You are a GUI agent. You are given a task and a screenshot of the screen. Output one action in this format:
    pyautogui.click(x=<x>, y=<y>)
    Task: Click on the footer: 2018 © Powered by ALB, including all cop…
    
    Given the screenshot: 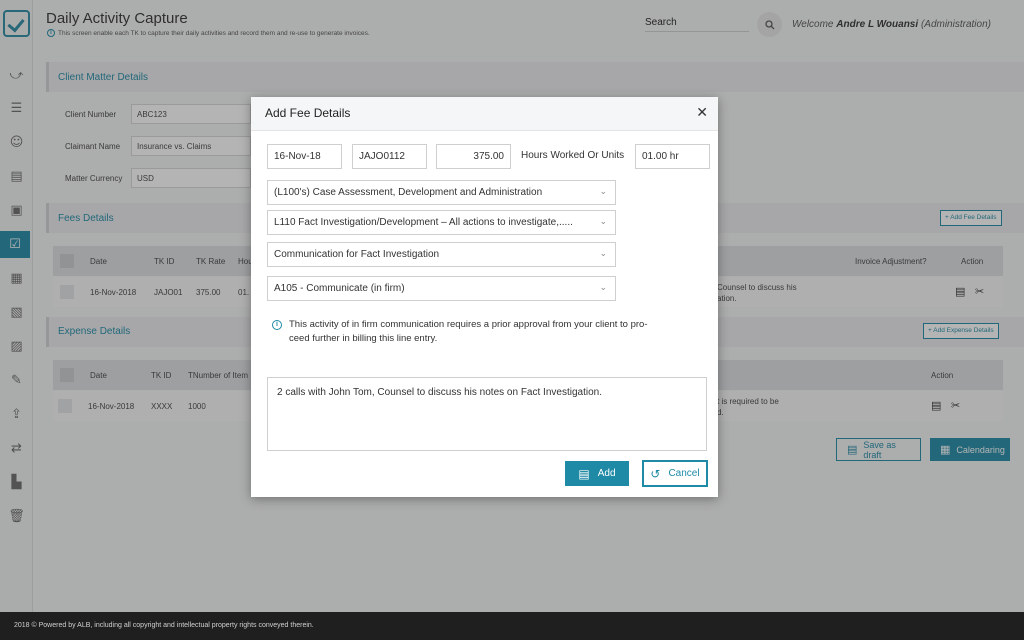 What is the action you would take?
    pyautogui.click(x=512, y=626)
    